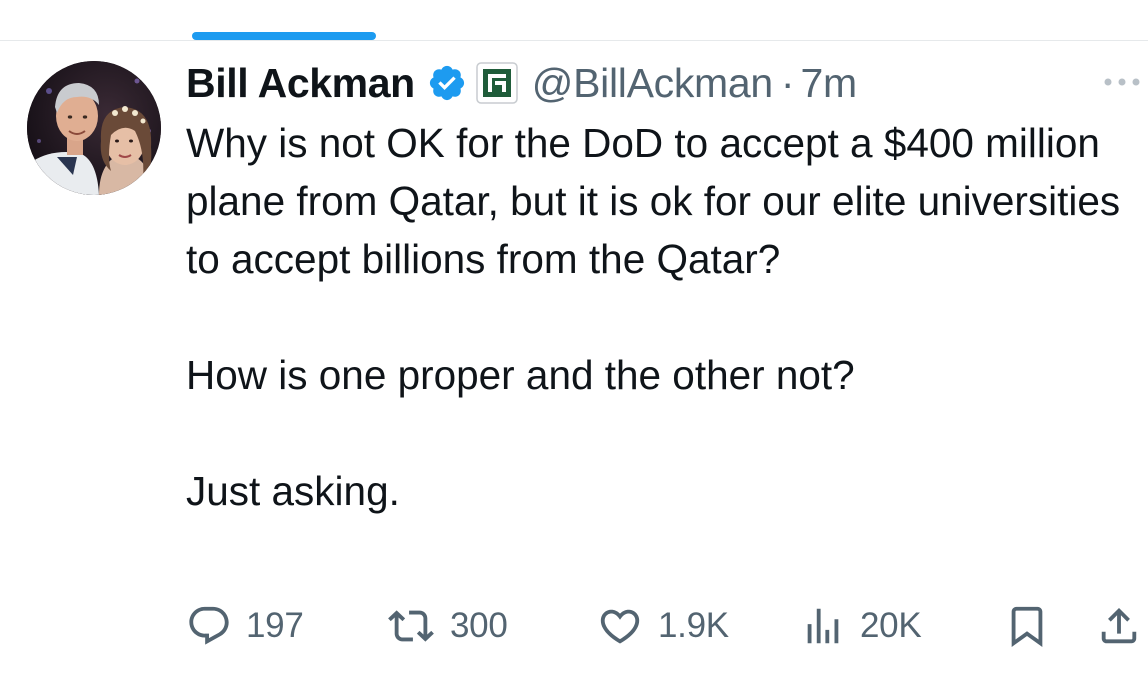 This screenshot has height=689, width=1148. Describe the element at coordinates (411, 626) in the screenshot. I see `repost-icon` at that location.